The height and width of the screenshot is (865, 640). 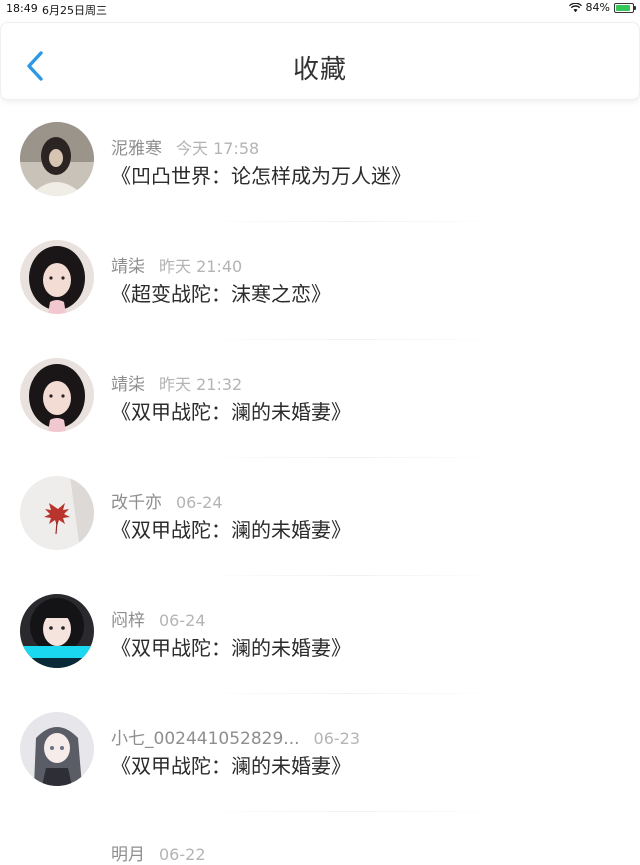 What do you see at coordinates (201, 266) in the screenshot?
I see `item-time: 昨天 21:40` at bounding box center [201, 266].